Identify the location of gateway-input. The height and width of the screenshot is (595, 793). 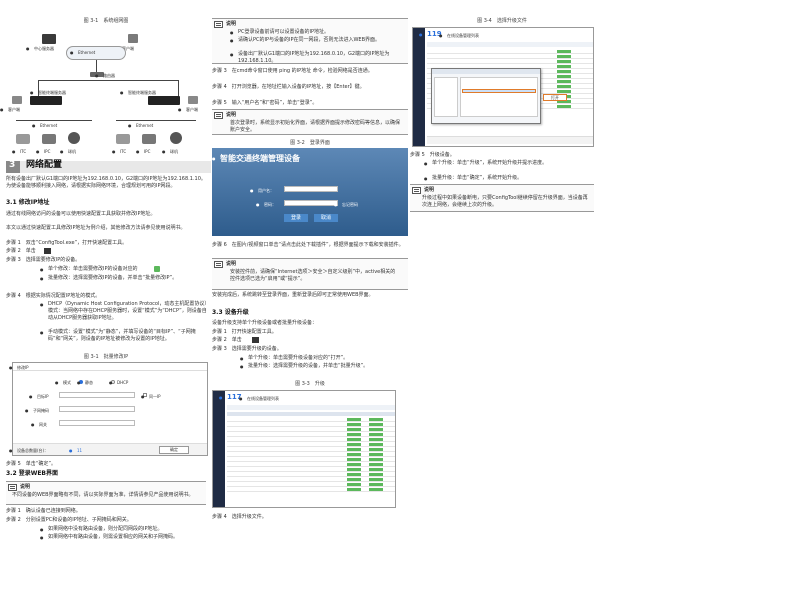
(97, 423).